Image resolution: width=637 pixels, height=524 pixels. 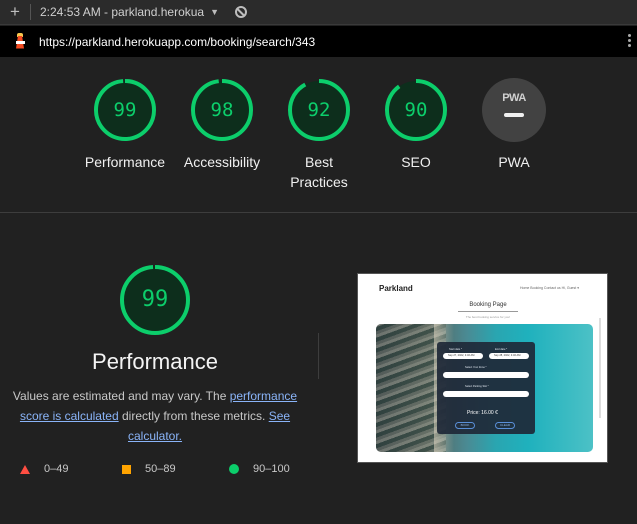 I want to click on thumbnail-scrollbar, so click(x=600, y=368).